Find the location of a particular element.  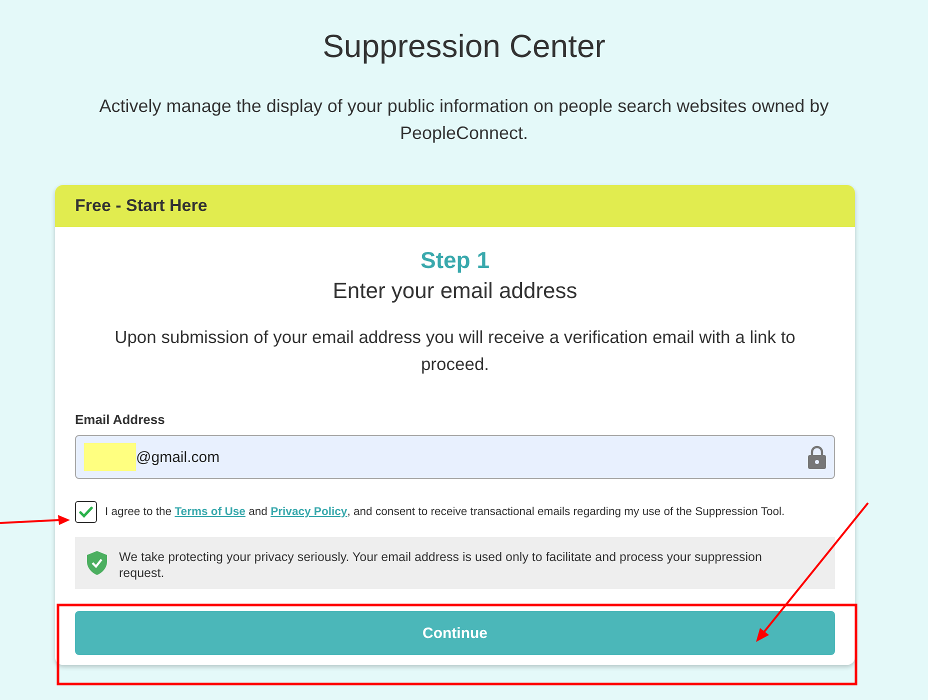

consent-checkbox is located at coordinates (86, 512).